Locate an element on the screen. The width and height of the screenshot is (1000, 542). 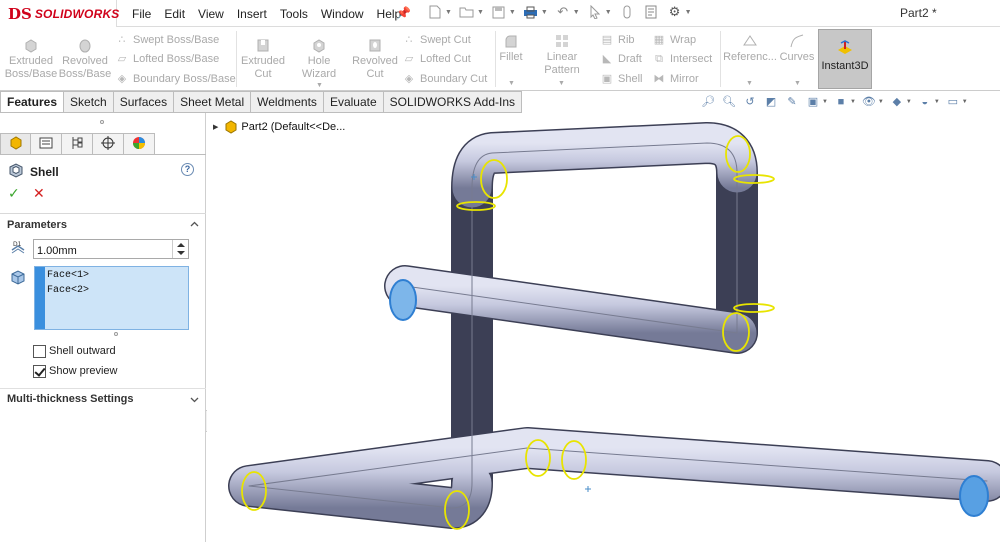
menu-file: File is located at coordinates (141, 14).